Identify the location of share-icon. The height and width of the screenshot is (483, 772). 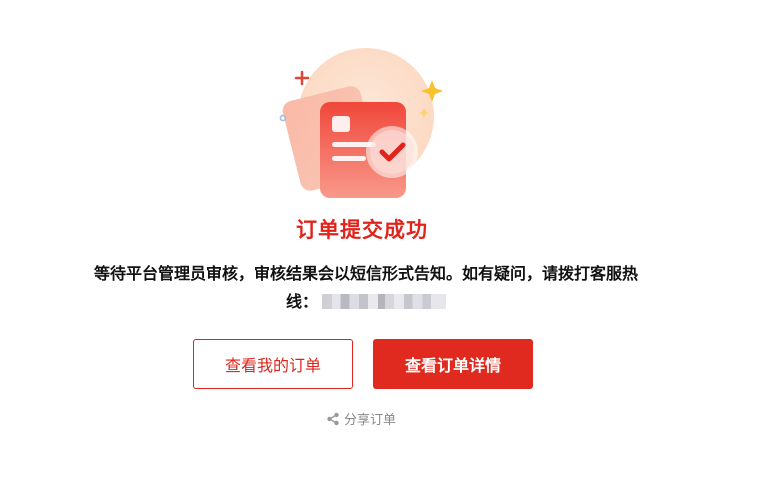
(333, 419).